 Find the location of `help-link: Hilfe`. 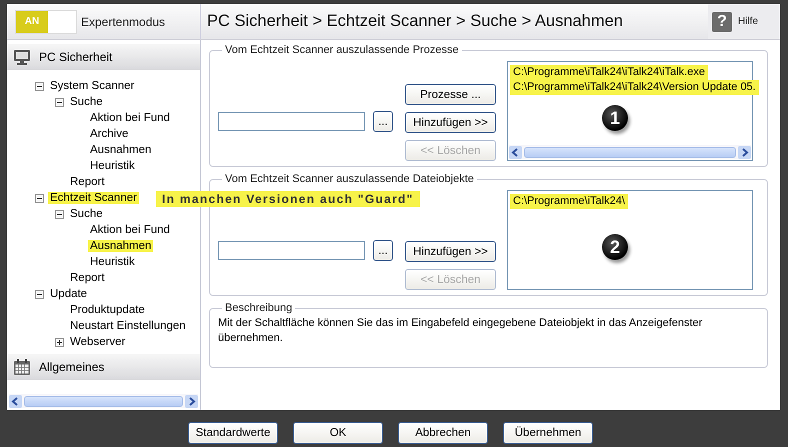

help-link: Hilfe is located at coordinates (748, 21).